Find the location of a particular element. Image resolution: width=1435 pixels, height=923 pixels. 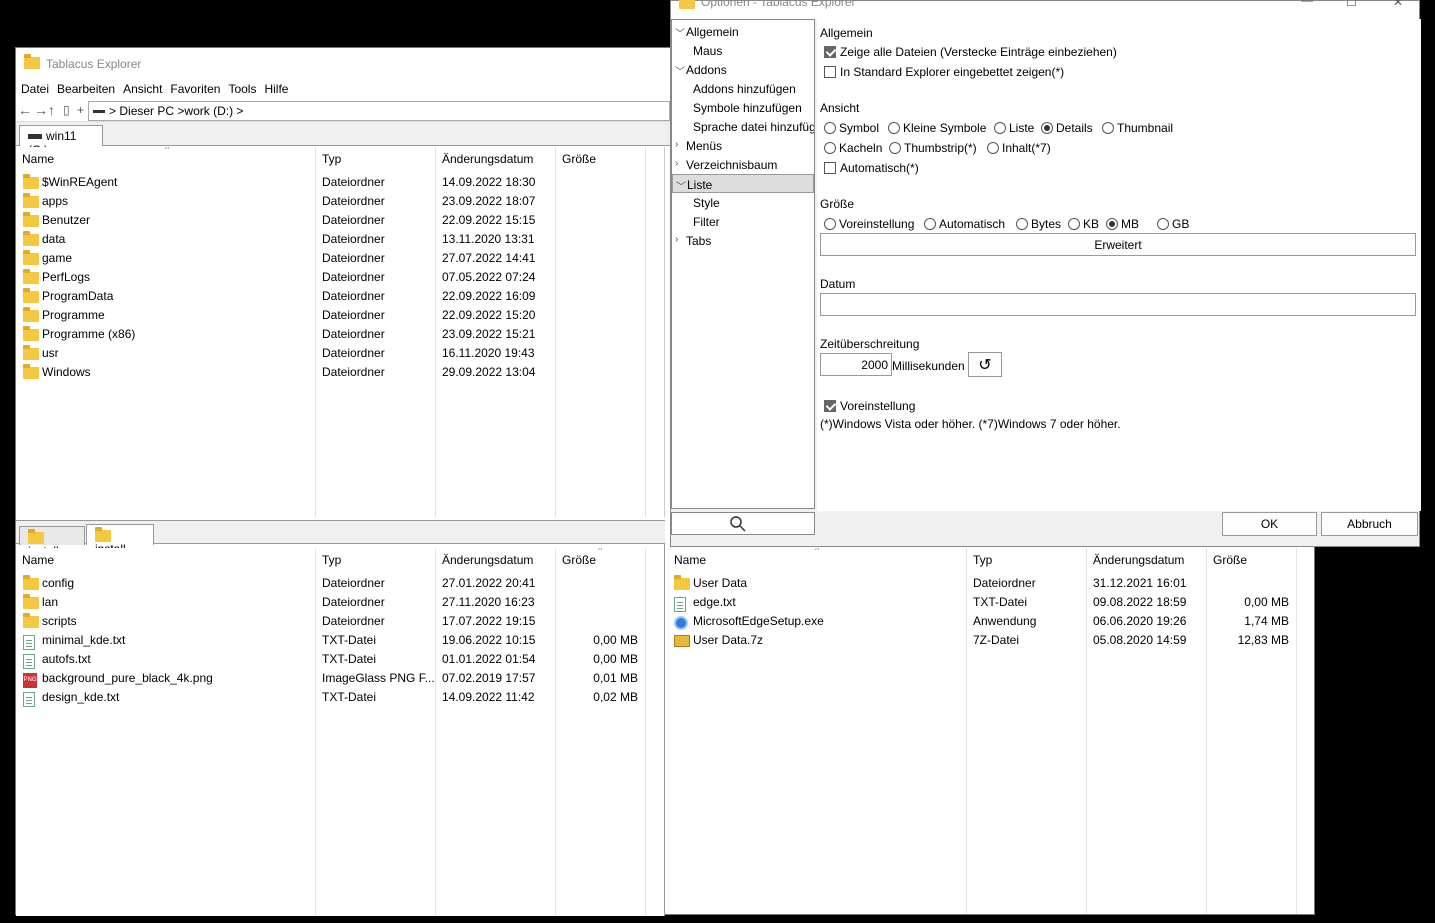

tab-install-2: install is located at coordinates (120, 540).